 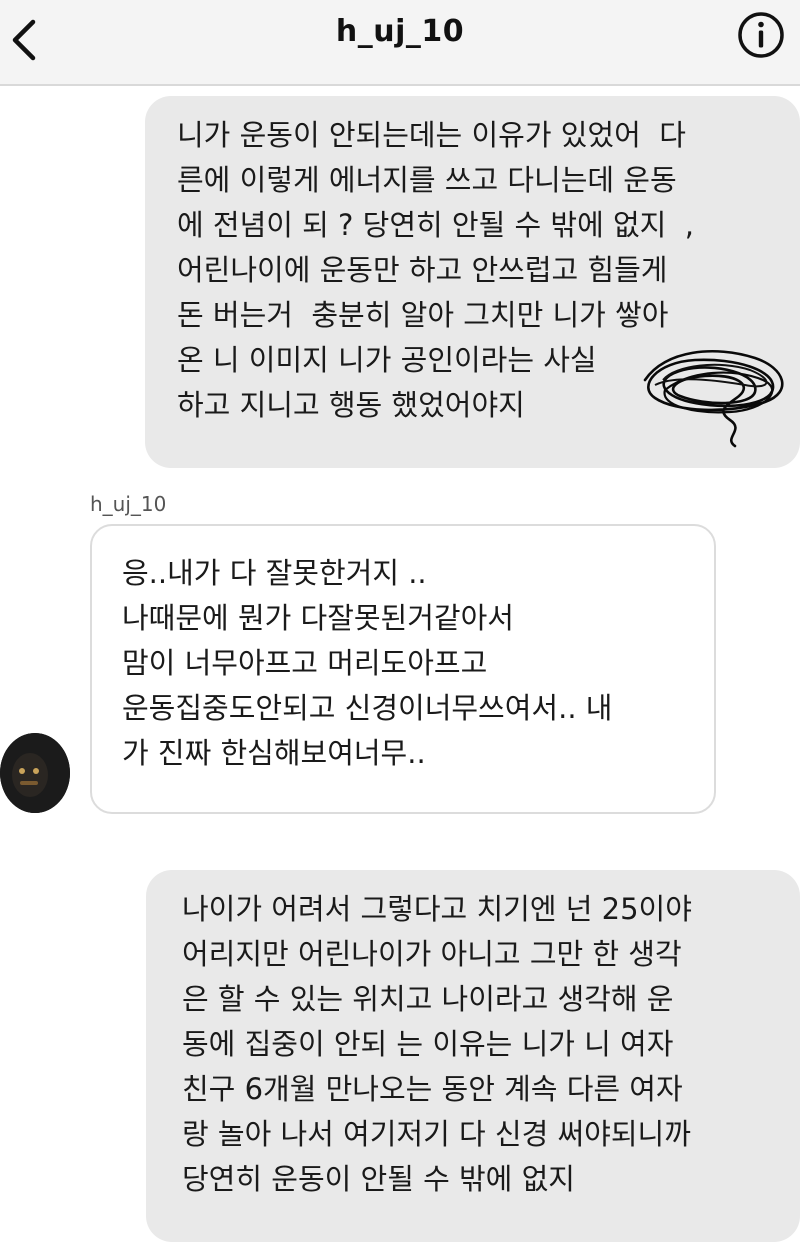 I want to click on chat-title: h_uj_10, so click(x=400, y=31).